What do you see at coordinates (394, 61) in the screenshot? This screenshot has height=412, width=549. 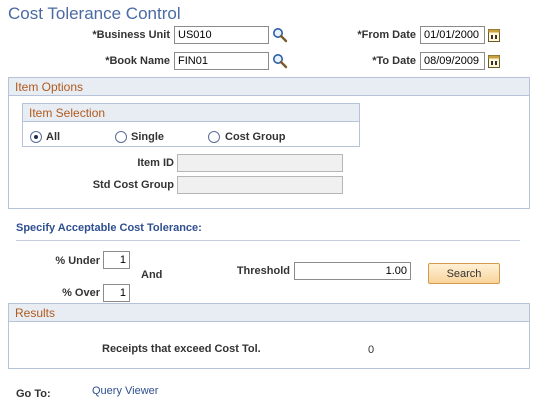 I see `to-date-label: *To Date` at bounding box center [394, 61].